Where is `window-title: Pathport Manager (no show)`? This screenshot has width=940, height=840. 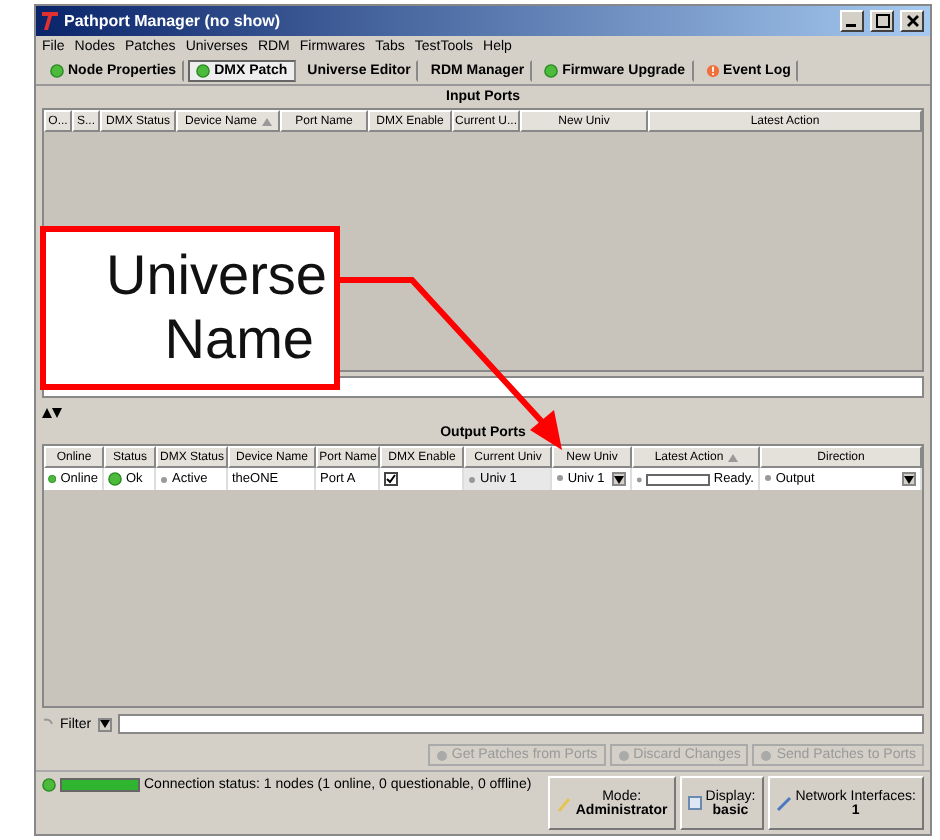
window-title: Pathport Manager (no show) is located at coordinates (173, 21).